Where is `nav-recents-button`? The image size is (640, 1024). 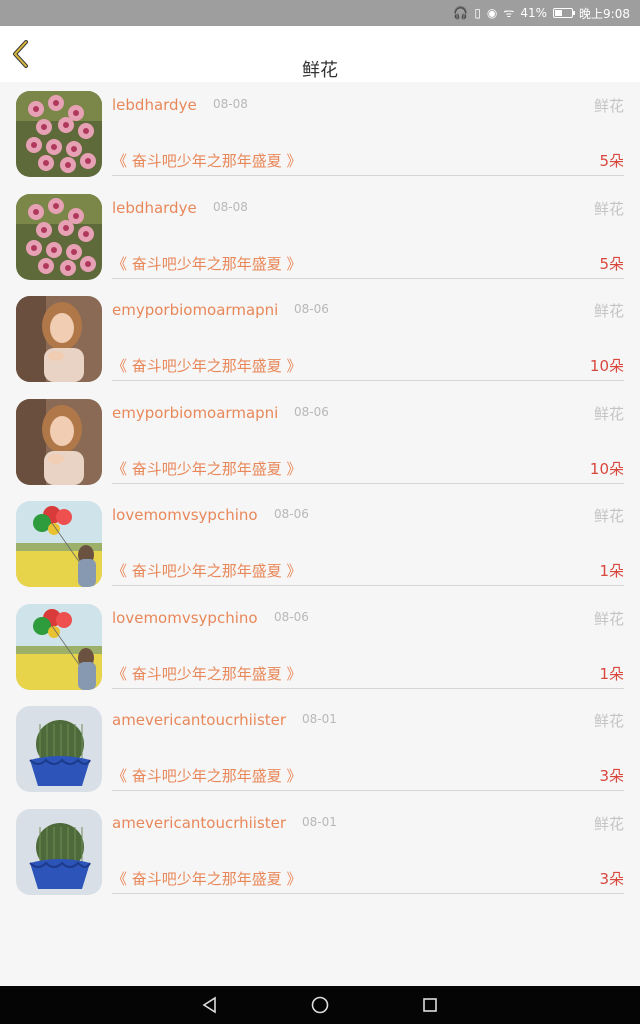
nav-recents-button is located at coordinates (430, 1005).